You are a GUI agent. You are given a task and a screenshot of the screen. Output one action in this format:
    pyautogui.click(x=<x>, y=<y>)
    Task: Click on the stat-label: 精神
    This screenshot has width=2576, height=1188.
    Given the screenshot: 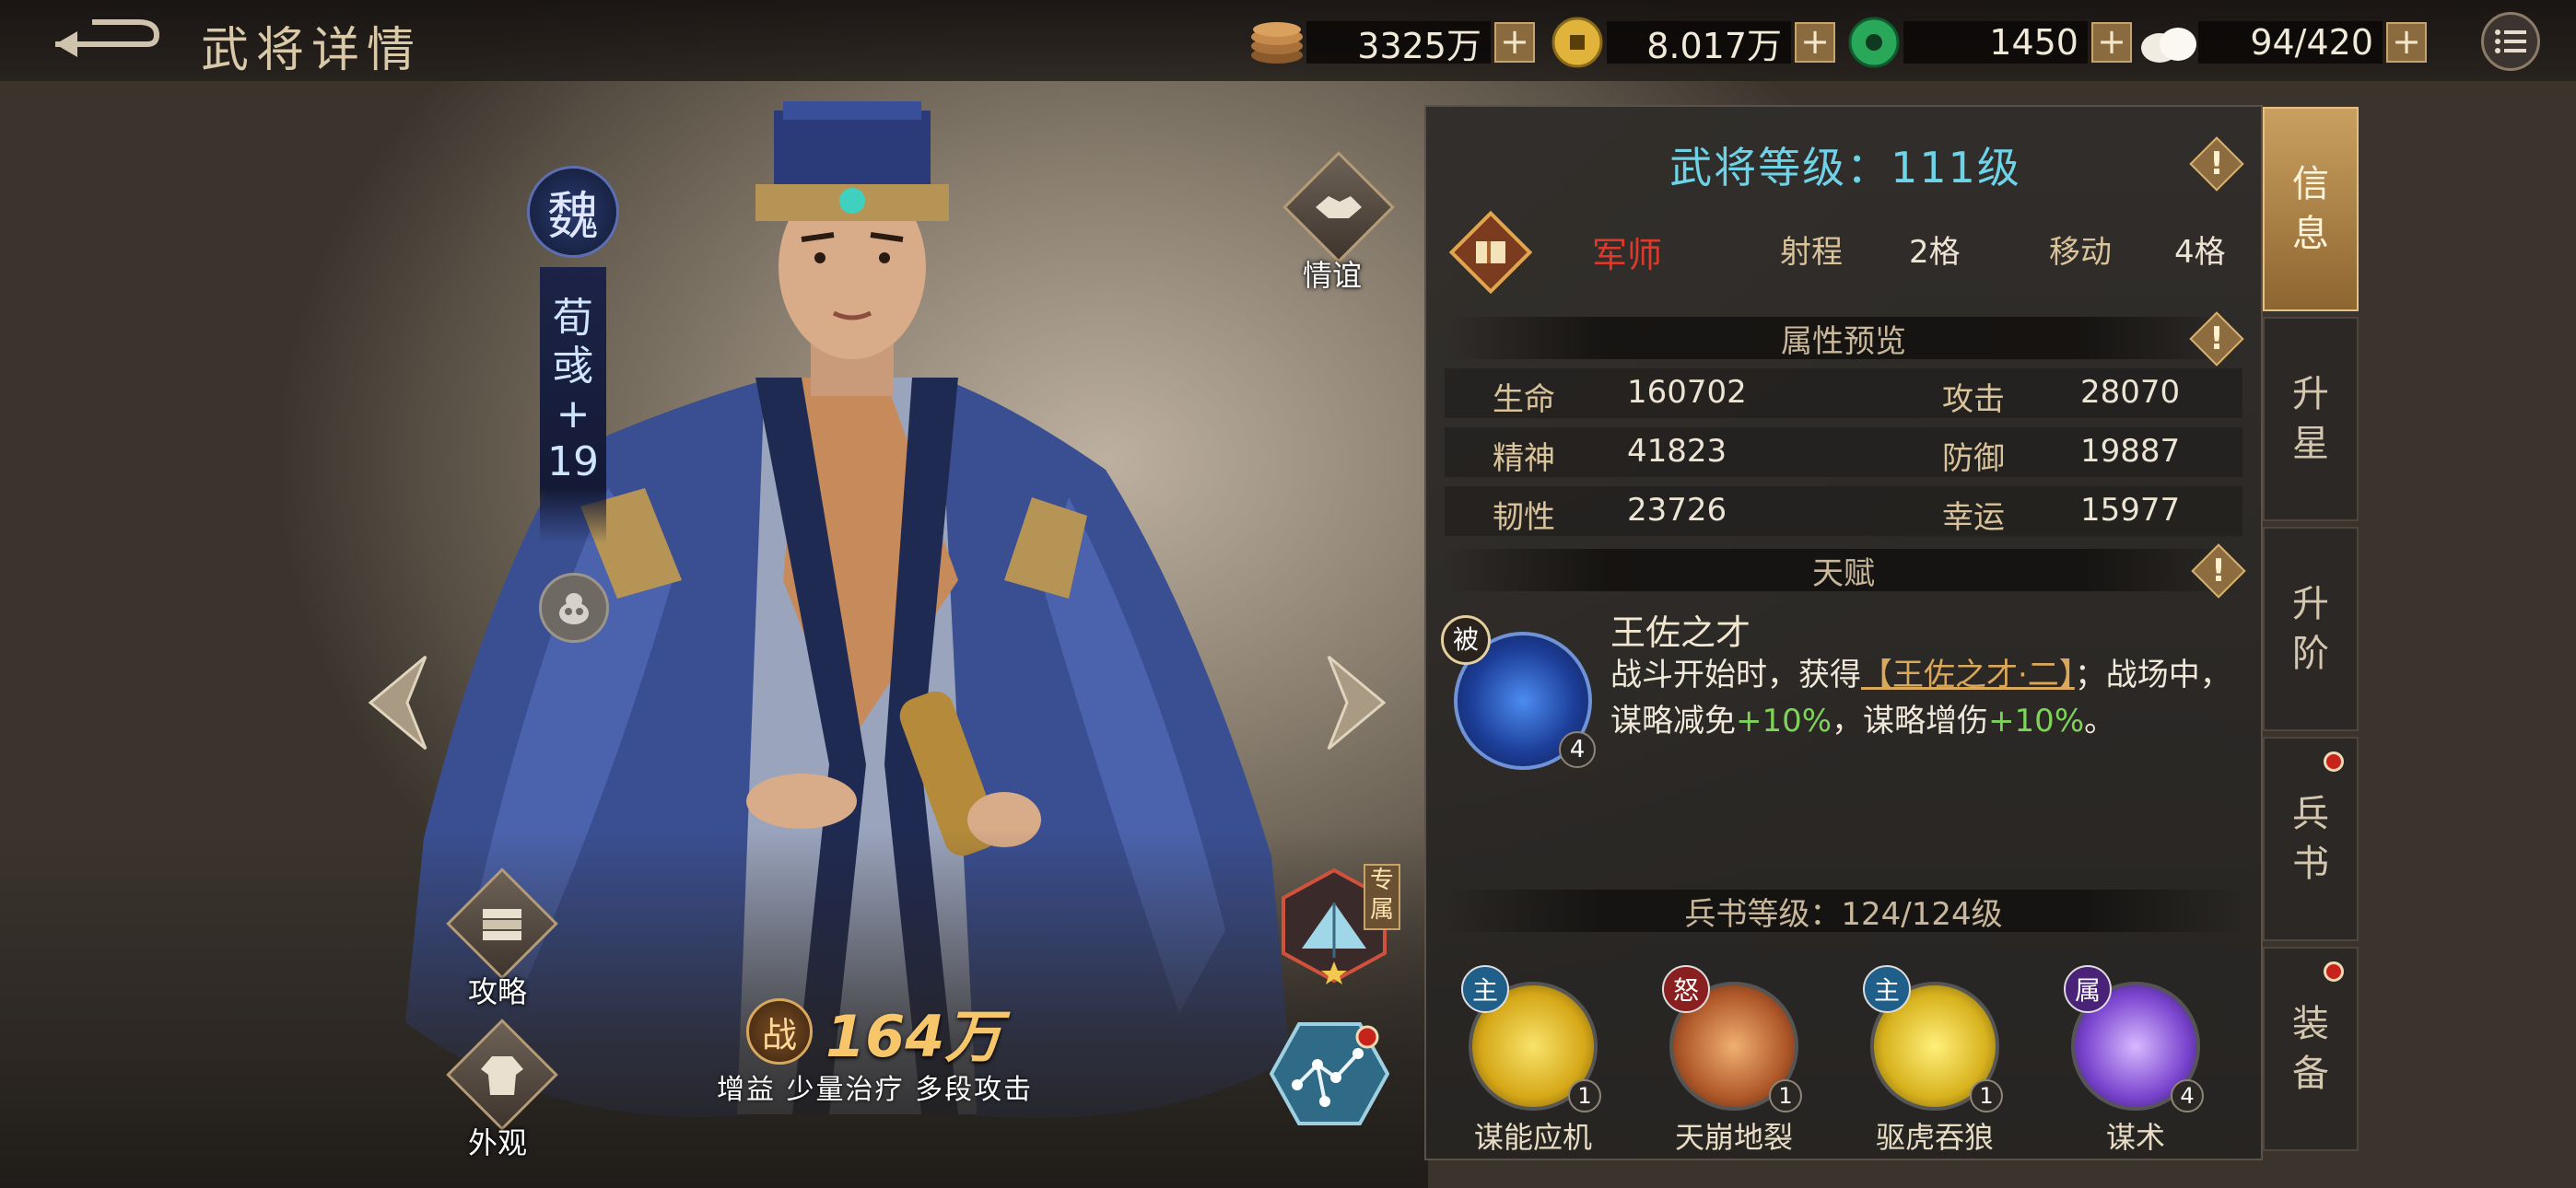 What is the action you would take?
    pyautogui.click(x=1524, y=458)
    